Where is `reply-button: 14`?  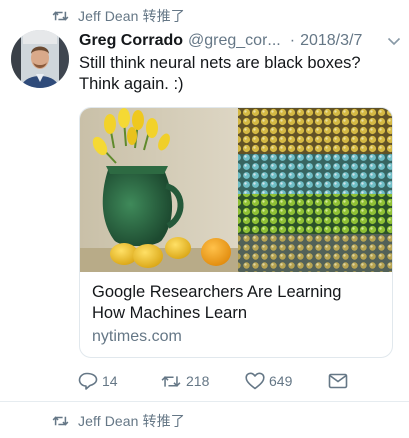
reply-button: 14 is located at coordinates (98, 381).